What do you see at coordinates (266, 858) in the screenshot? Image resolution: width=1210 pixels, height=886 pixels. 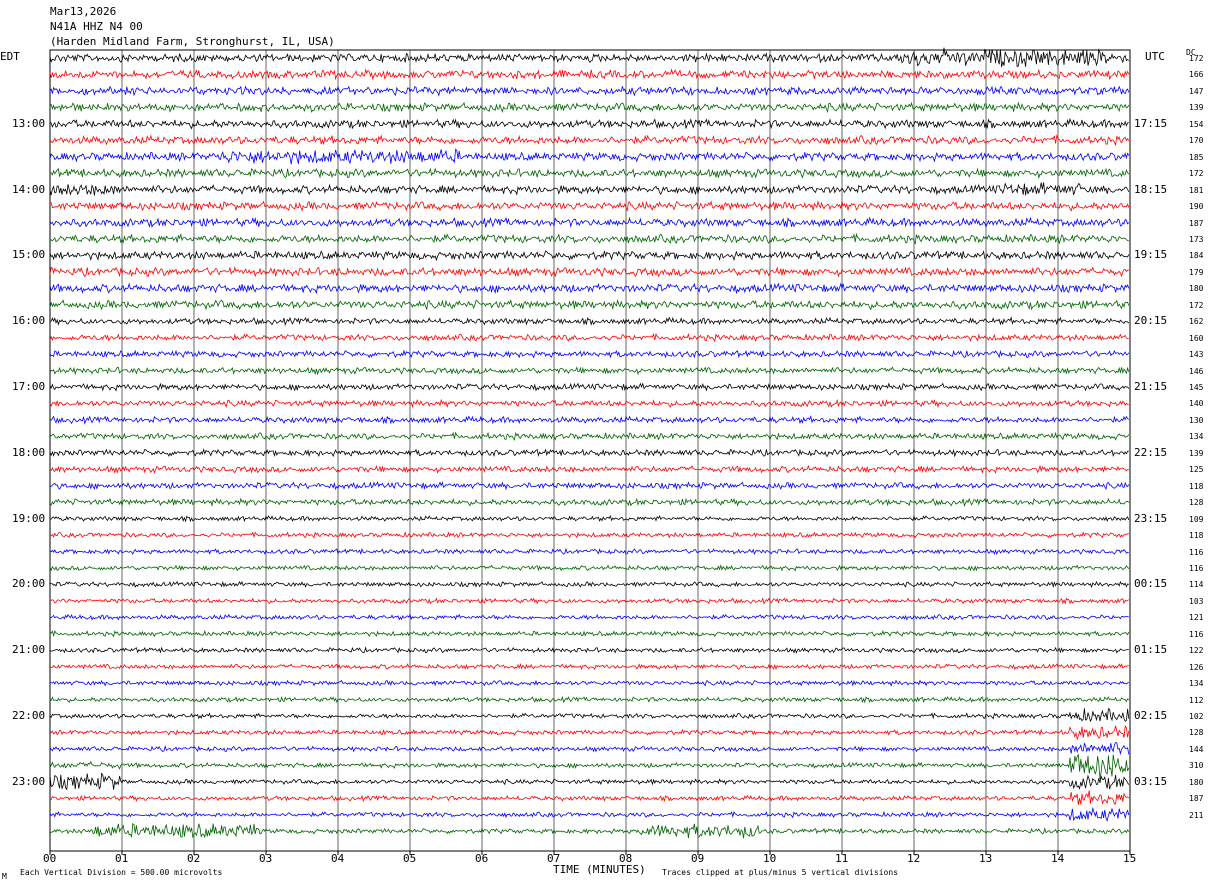 I see `x-tick-label: 03` at bounding box center [266, 858].